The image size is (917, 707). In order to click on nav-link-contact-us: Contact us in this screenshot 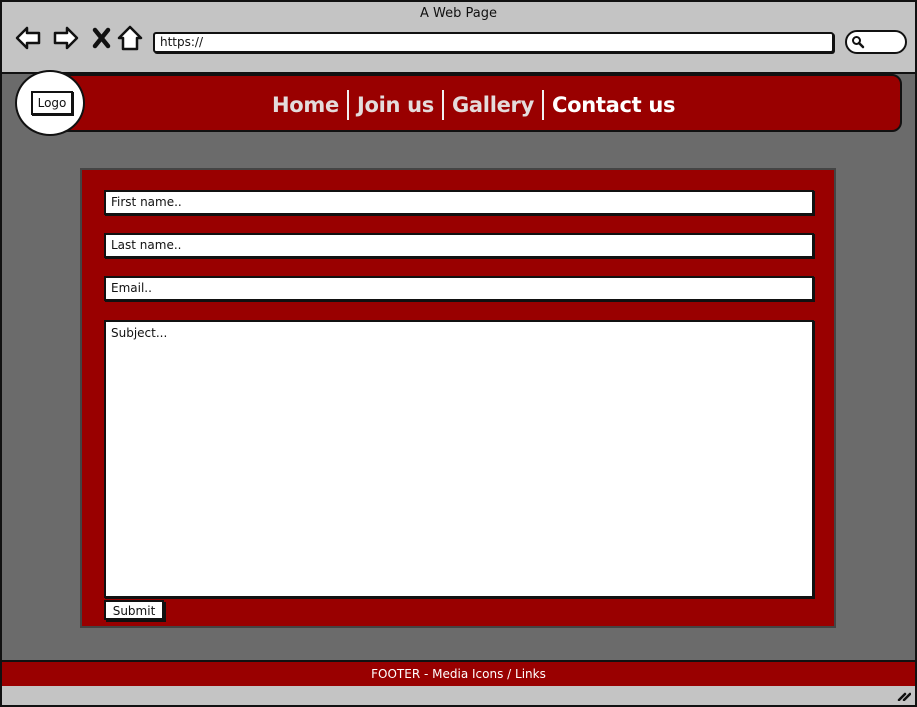, I will do `click(613, 105)`.